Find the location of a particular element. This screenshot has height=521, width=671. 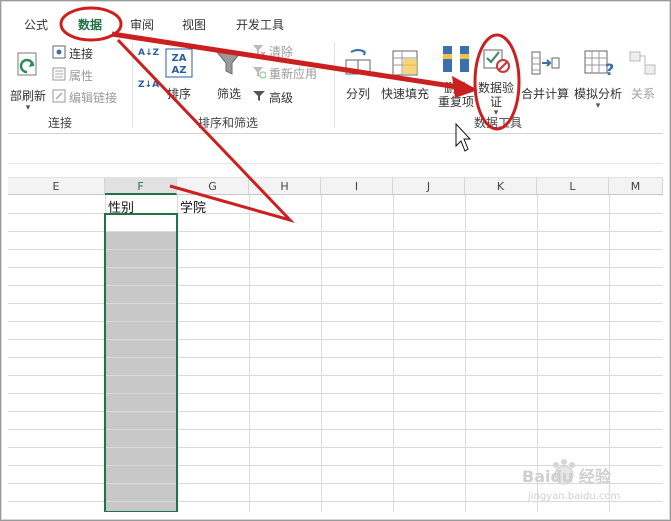

column-header-f: F is located at coordinates (141, 186).